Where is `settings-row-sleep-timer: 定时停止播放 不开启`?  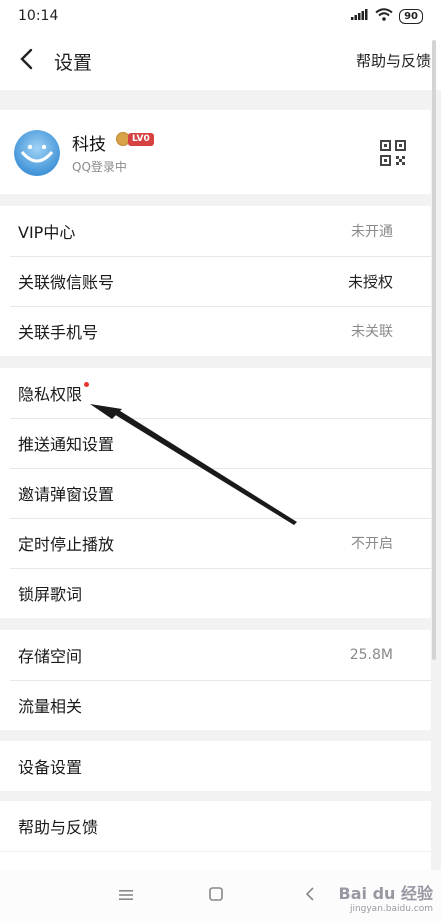
settings-row-sleep-timer: 定时停止播放 不开启 is located at coordinates (215, 543).